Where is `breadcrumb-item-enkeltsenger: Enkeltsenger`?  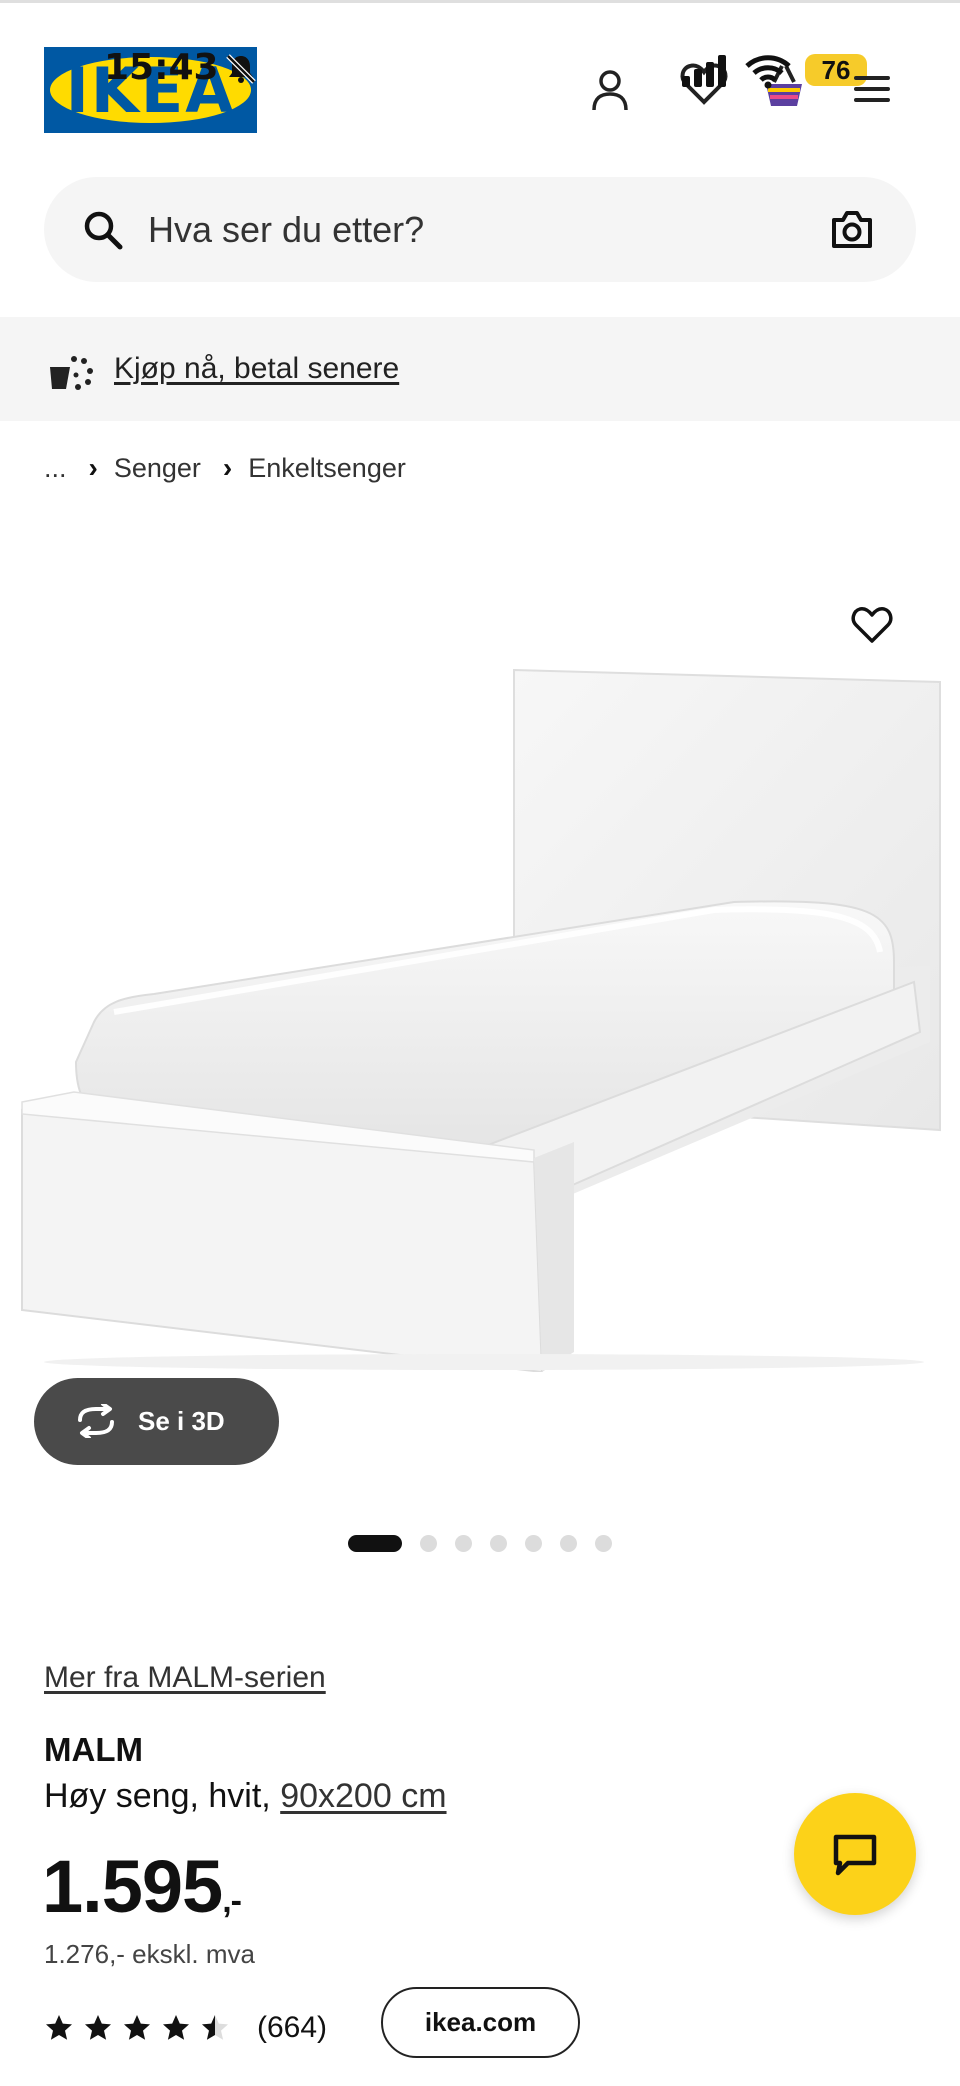
breadcrumb-item-enkeltsenger: Enkeltsenger is located at coordinates (327, 468).